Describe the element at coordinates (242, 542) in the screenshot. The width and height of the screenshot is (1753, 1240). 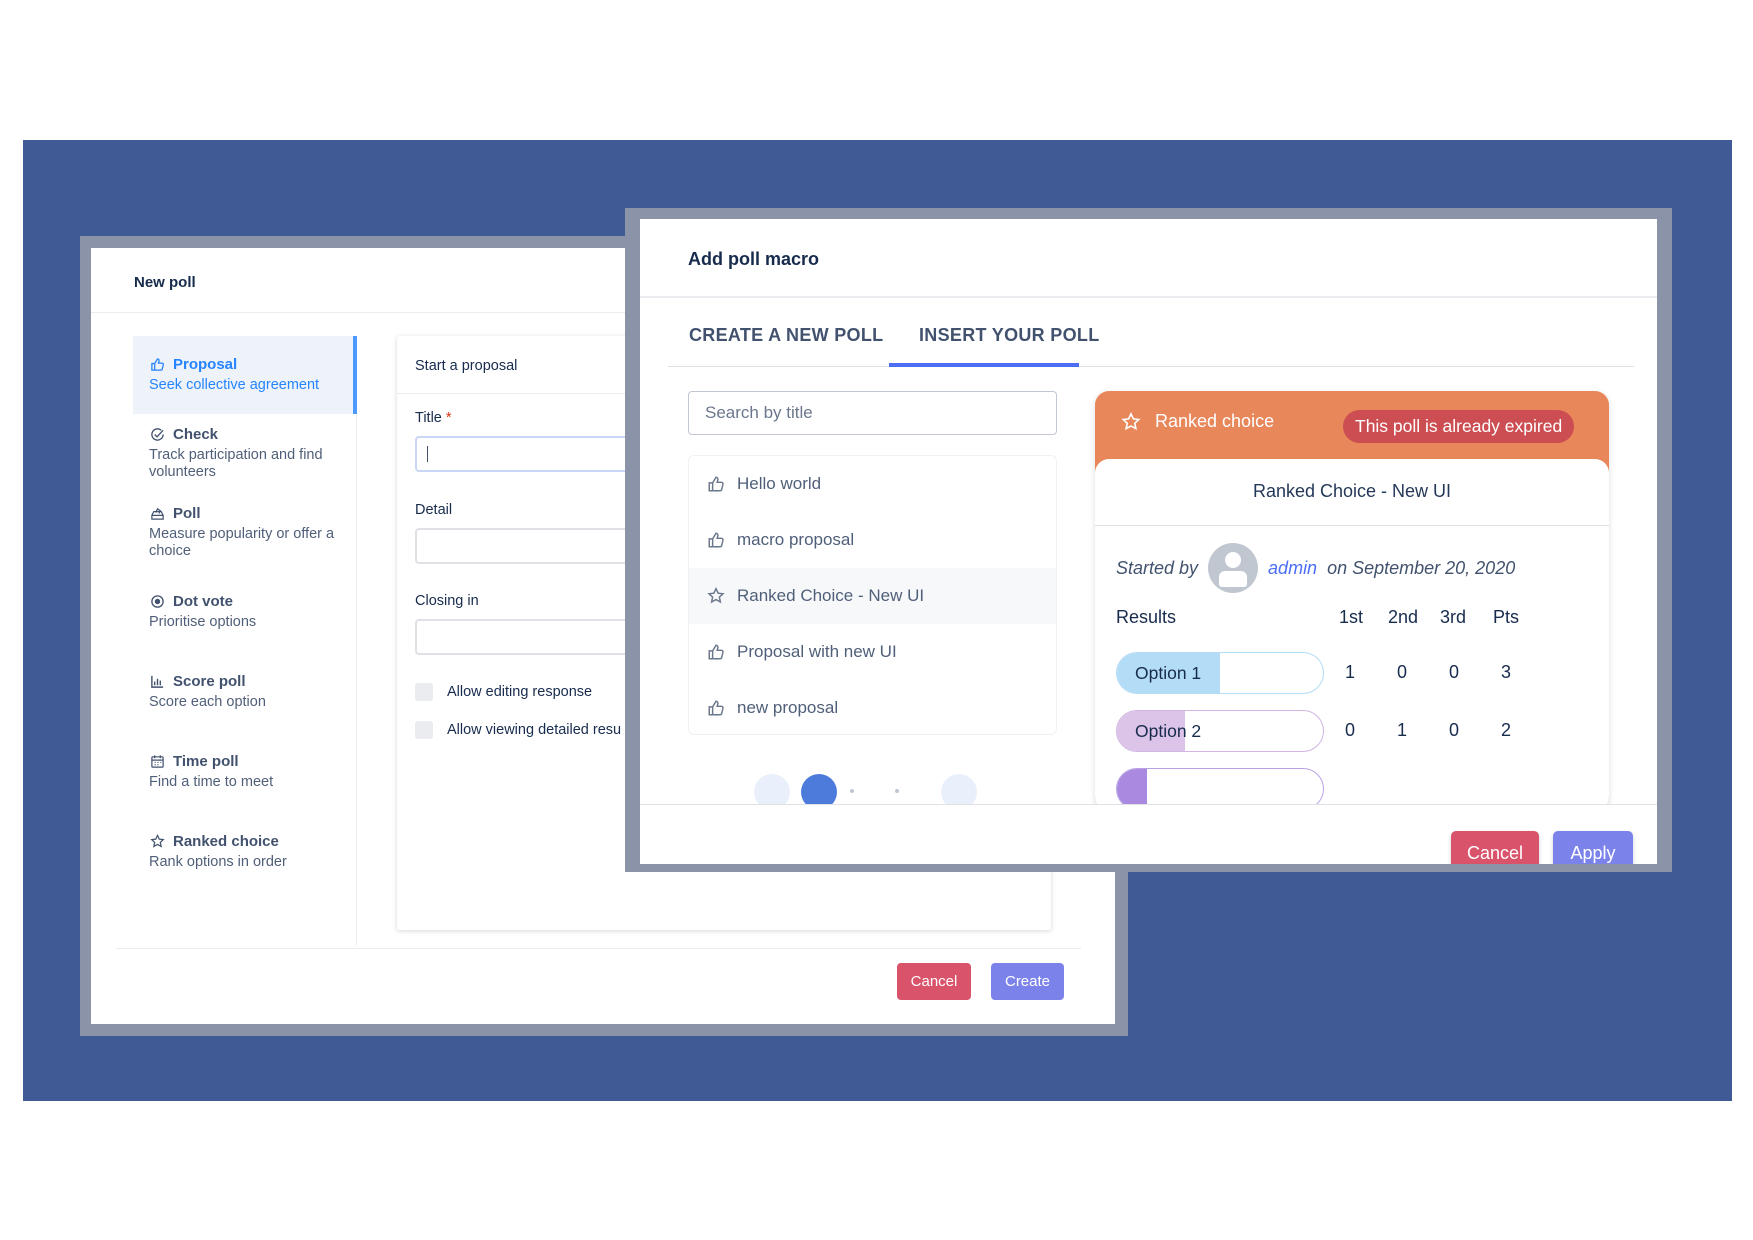
I see `poll-type-desc: Measure popularity or offer a choice` at that location.